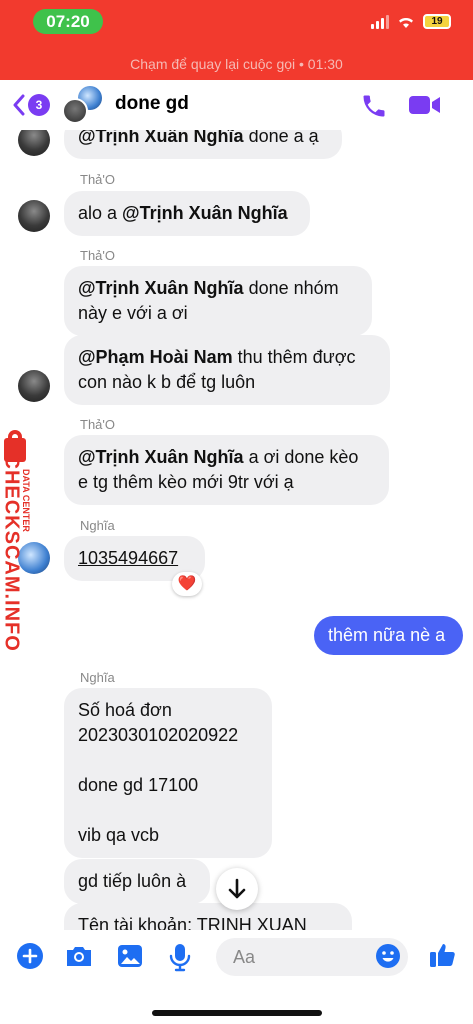 This screenshot has width=473, height=1024. Describe the element at coordinates (138, 785) in the screenshot. I see `message-text: done gd 17100` at that location.